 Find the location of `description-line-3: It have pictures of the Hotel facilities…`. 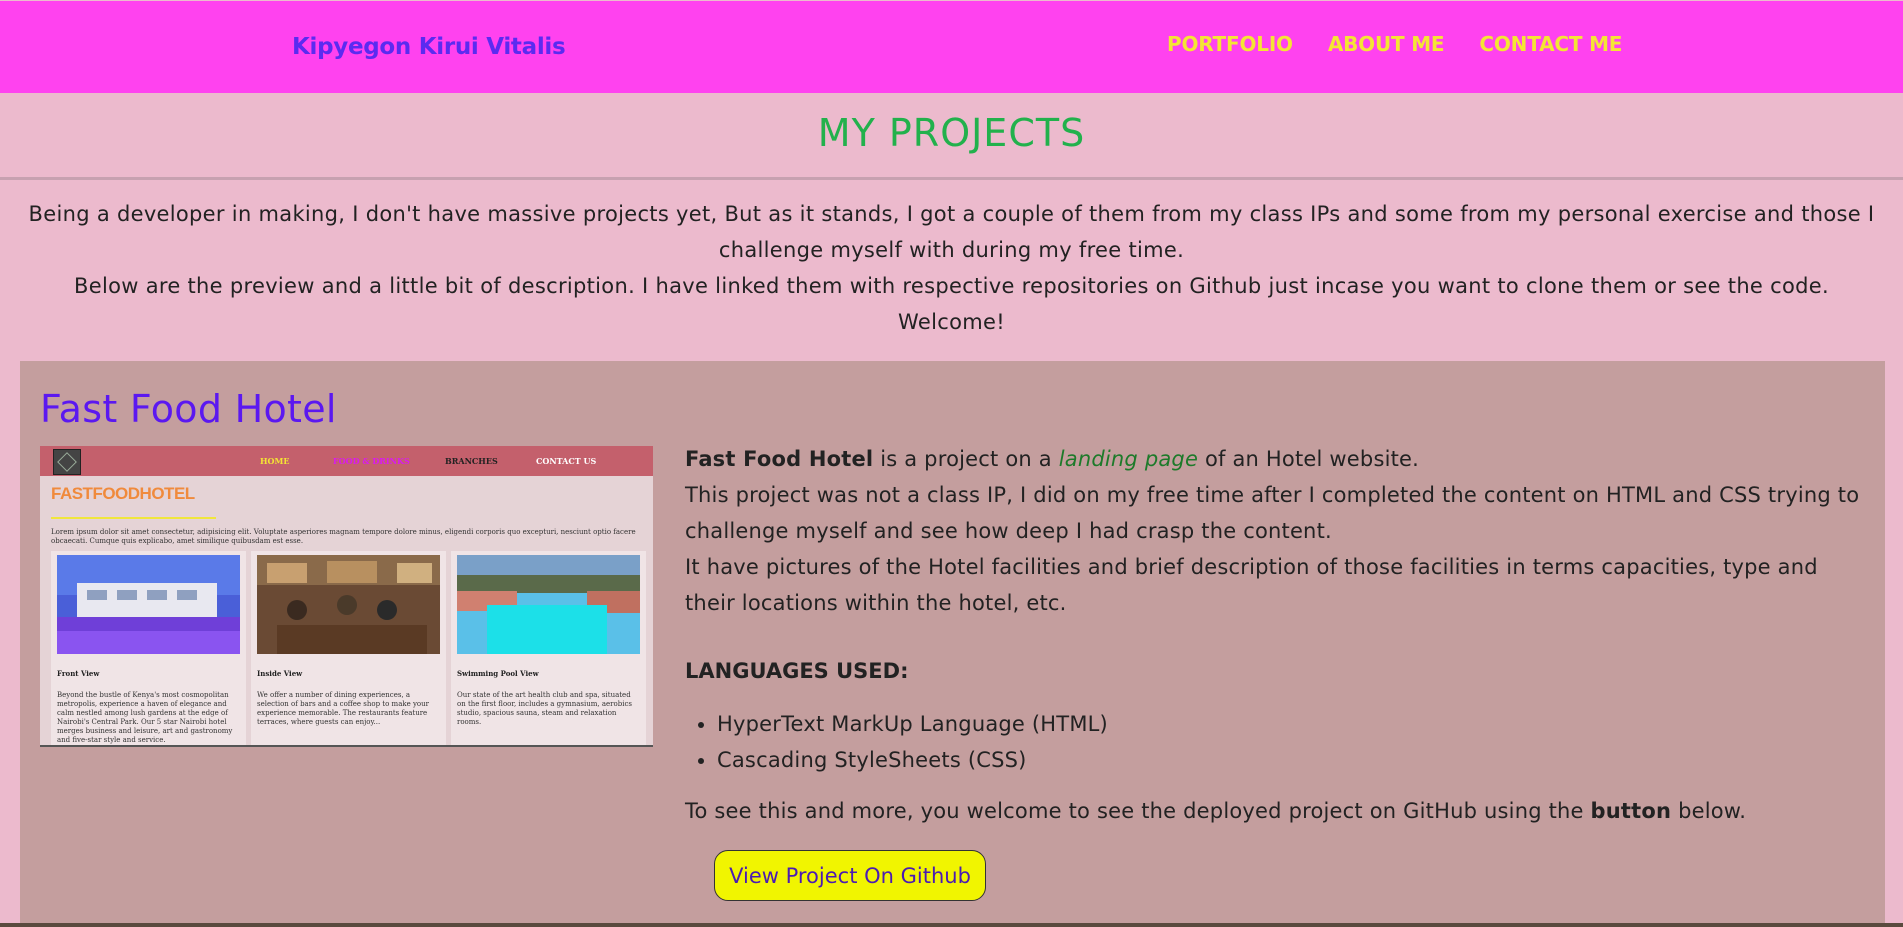

description-line-3: It have pictures of the Hotel facilities… is located at coordinates (1251, 585).